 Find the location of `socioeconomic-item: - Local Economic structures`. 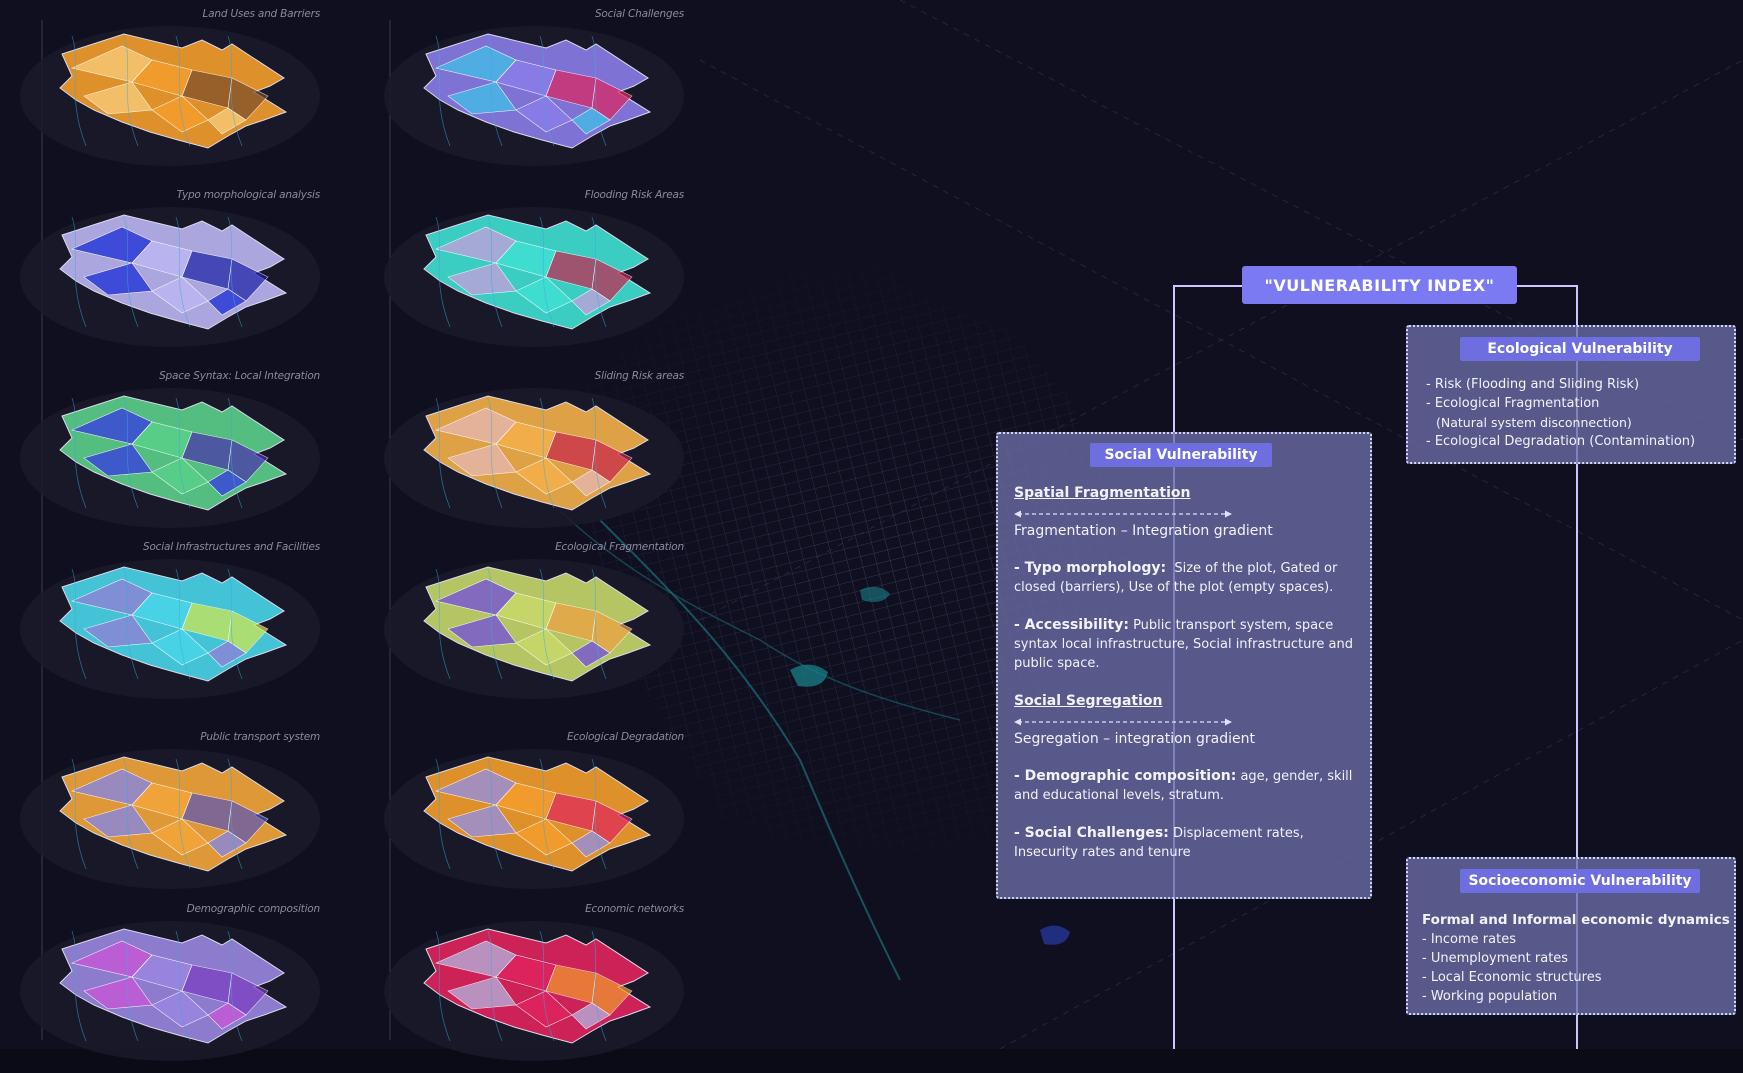

socioeconomic-item: - Local Economic structures is located at coordinates (1512, 977).